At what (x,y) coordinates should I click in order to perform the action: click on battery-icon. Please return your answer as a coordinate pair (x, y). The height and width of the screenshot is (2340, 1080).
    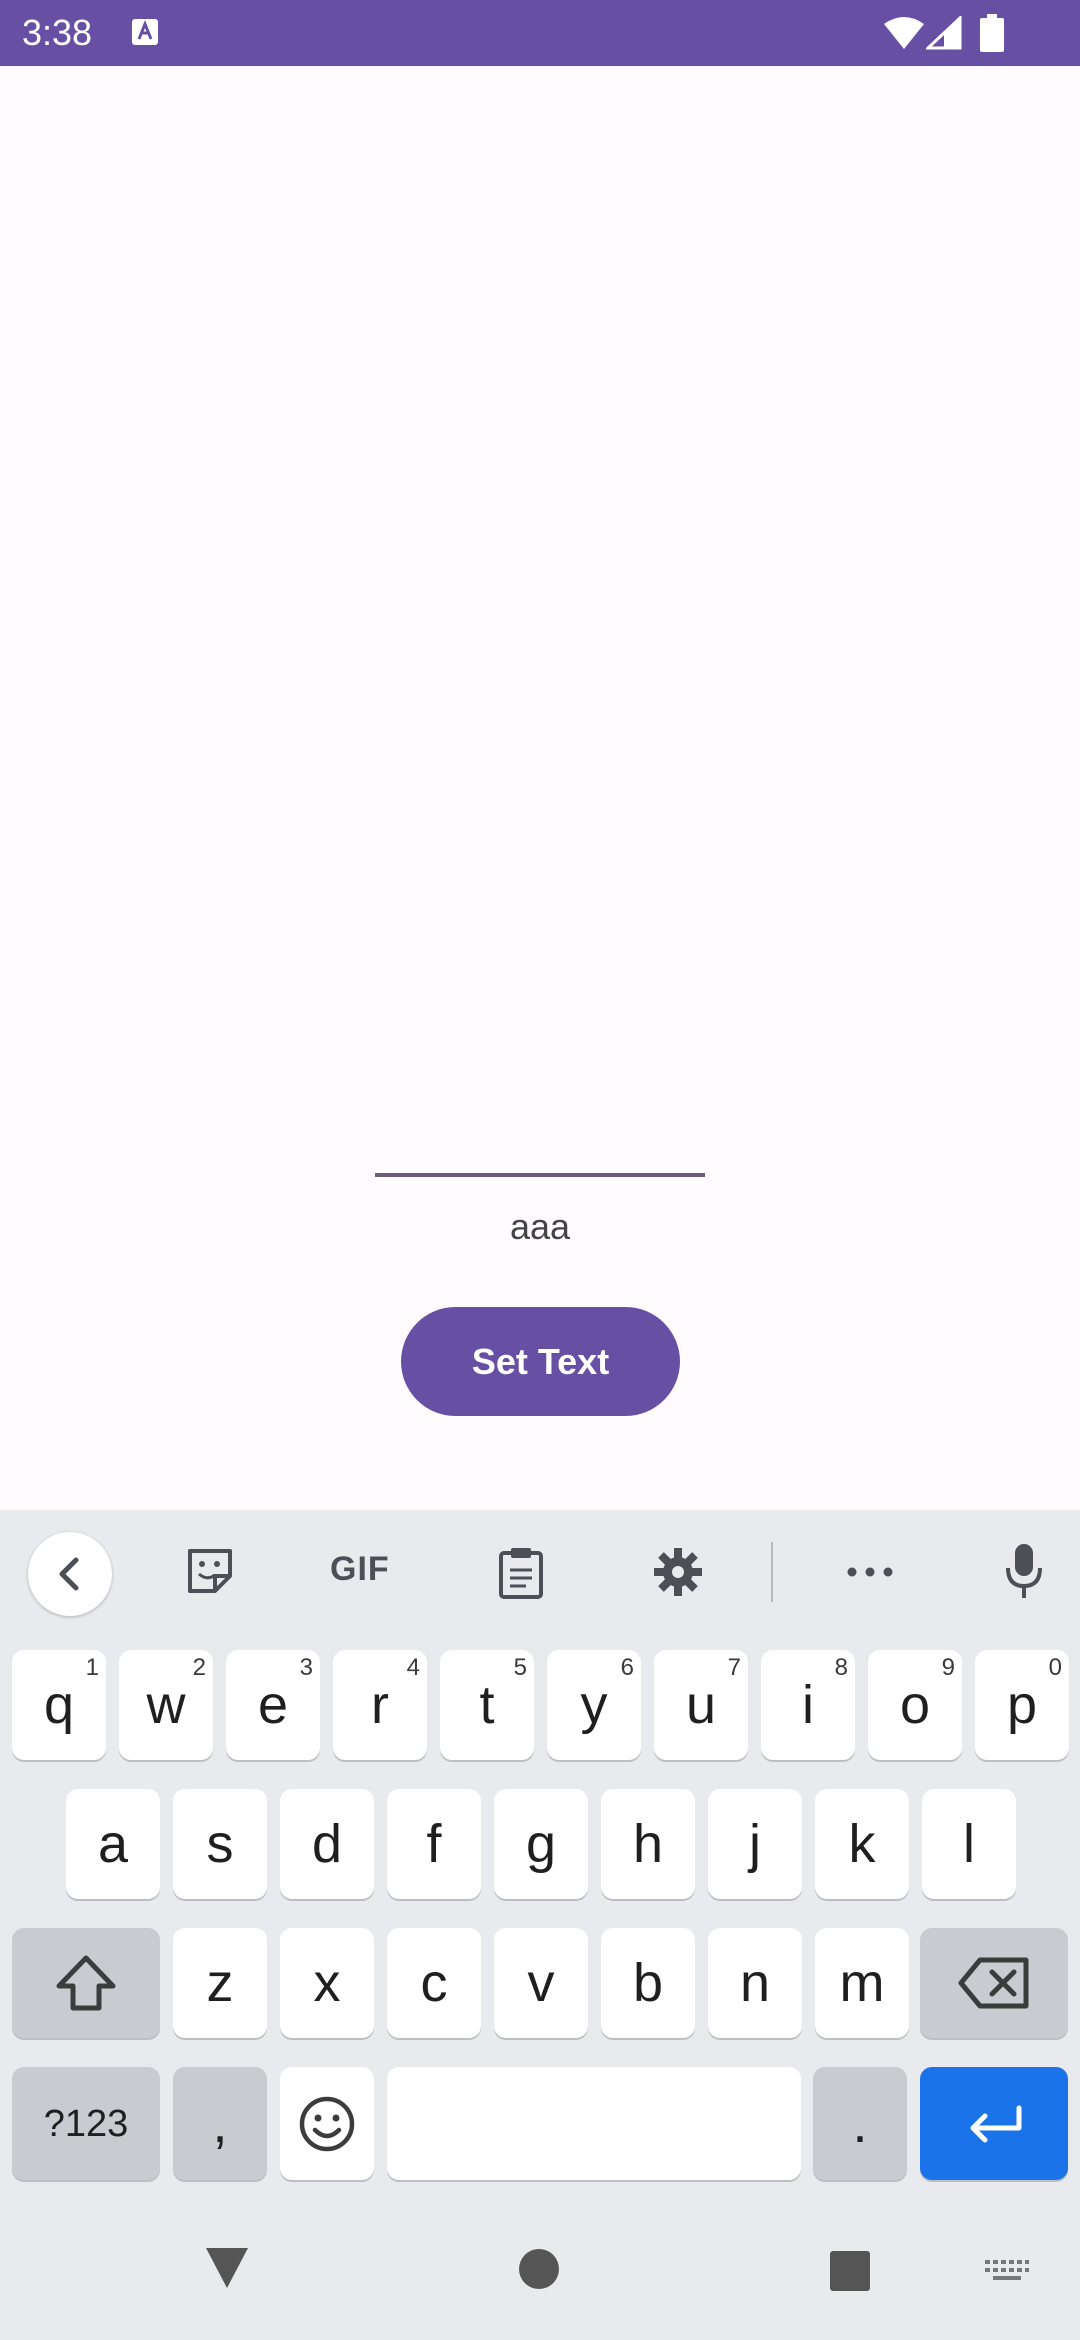
    Looking at the image, I should click on (992, 33).